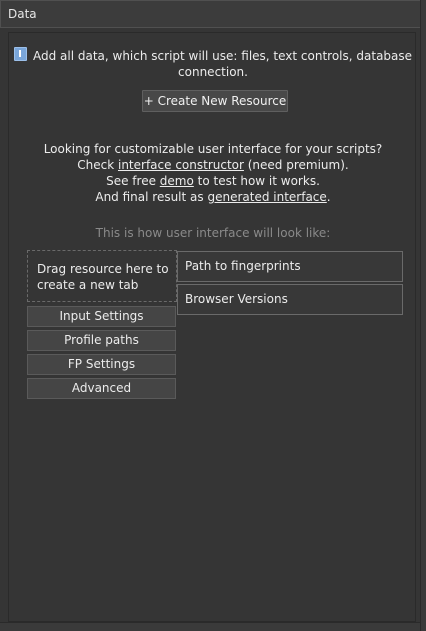  What do you see at coordinates (210, 626) in the screenshot?
I see `horizontal-scrollbar` at bounding box center [210, 626].